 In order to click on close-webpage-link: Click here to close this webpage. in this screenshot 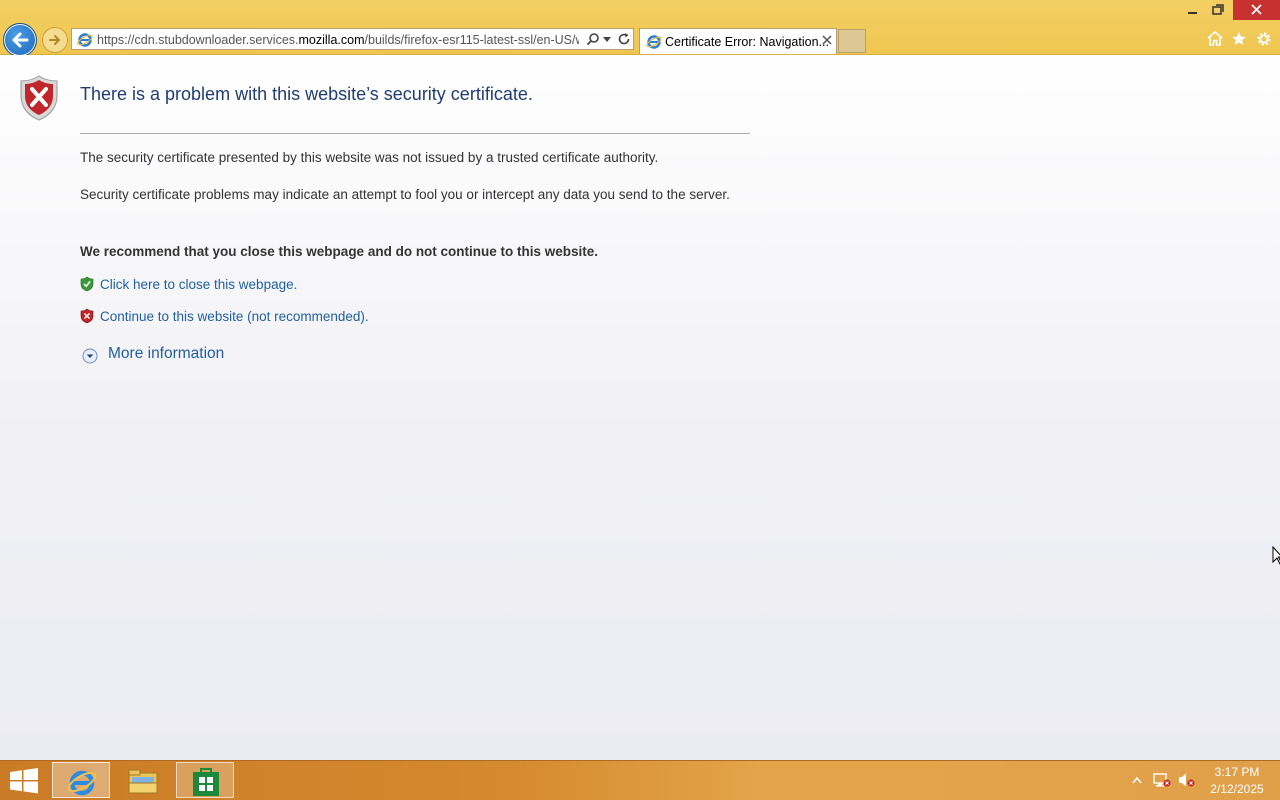, I will do `click(198, 284)`.